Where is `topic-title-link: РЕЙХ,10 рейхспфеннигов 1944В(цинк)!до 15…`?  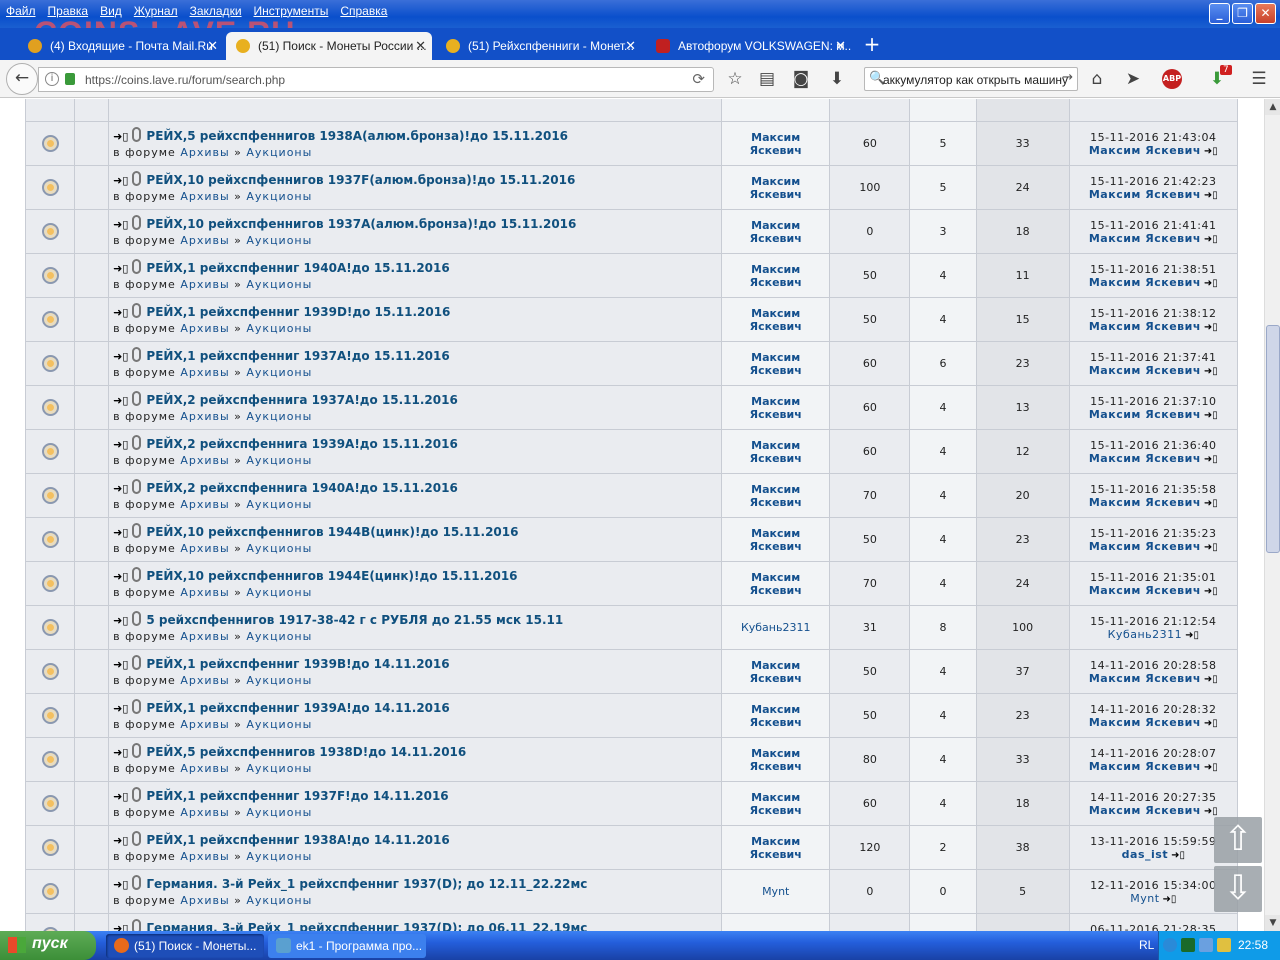
topic-title-link: РЕЙХ,10 рейхспфеннигов 1944В(цинк)!до 15… is located at coordinates (332, 532).